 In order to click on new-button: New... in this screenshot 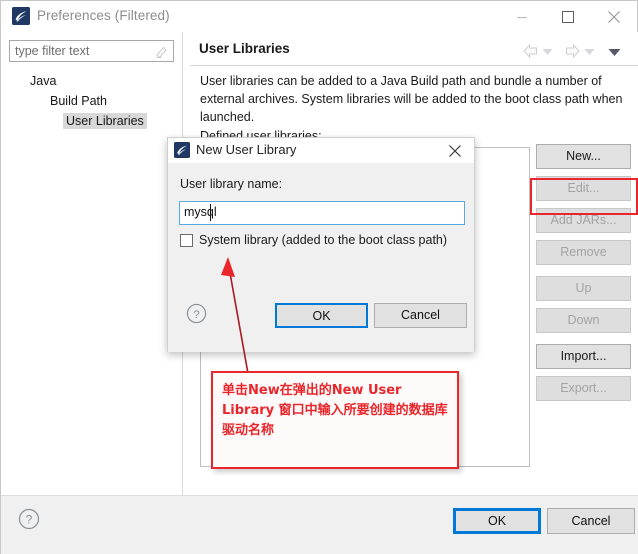, I will do `click(583, 156)`.